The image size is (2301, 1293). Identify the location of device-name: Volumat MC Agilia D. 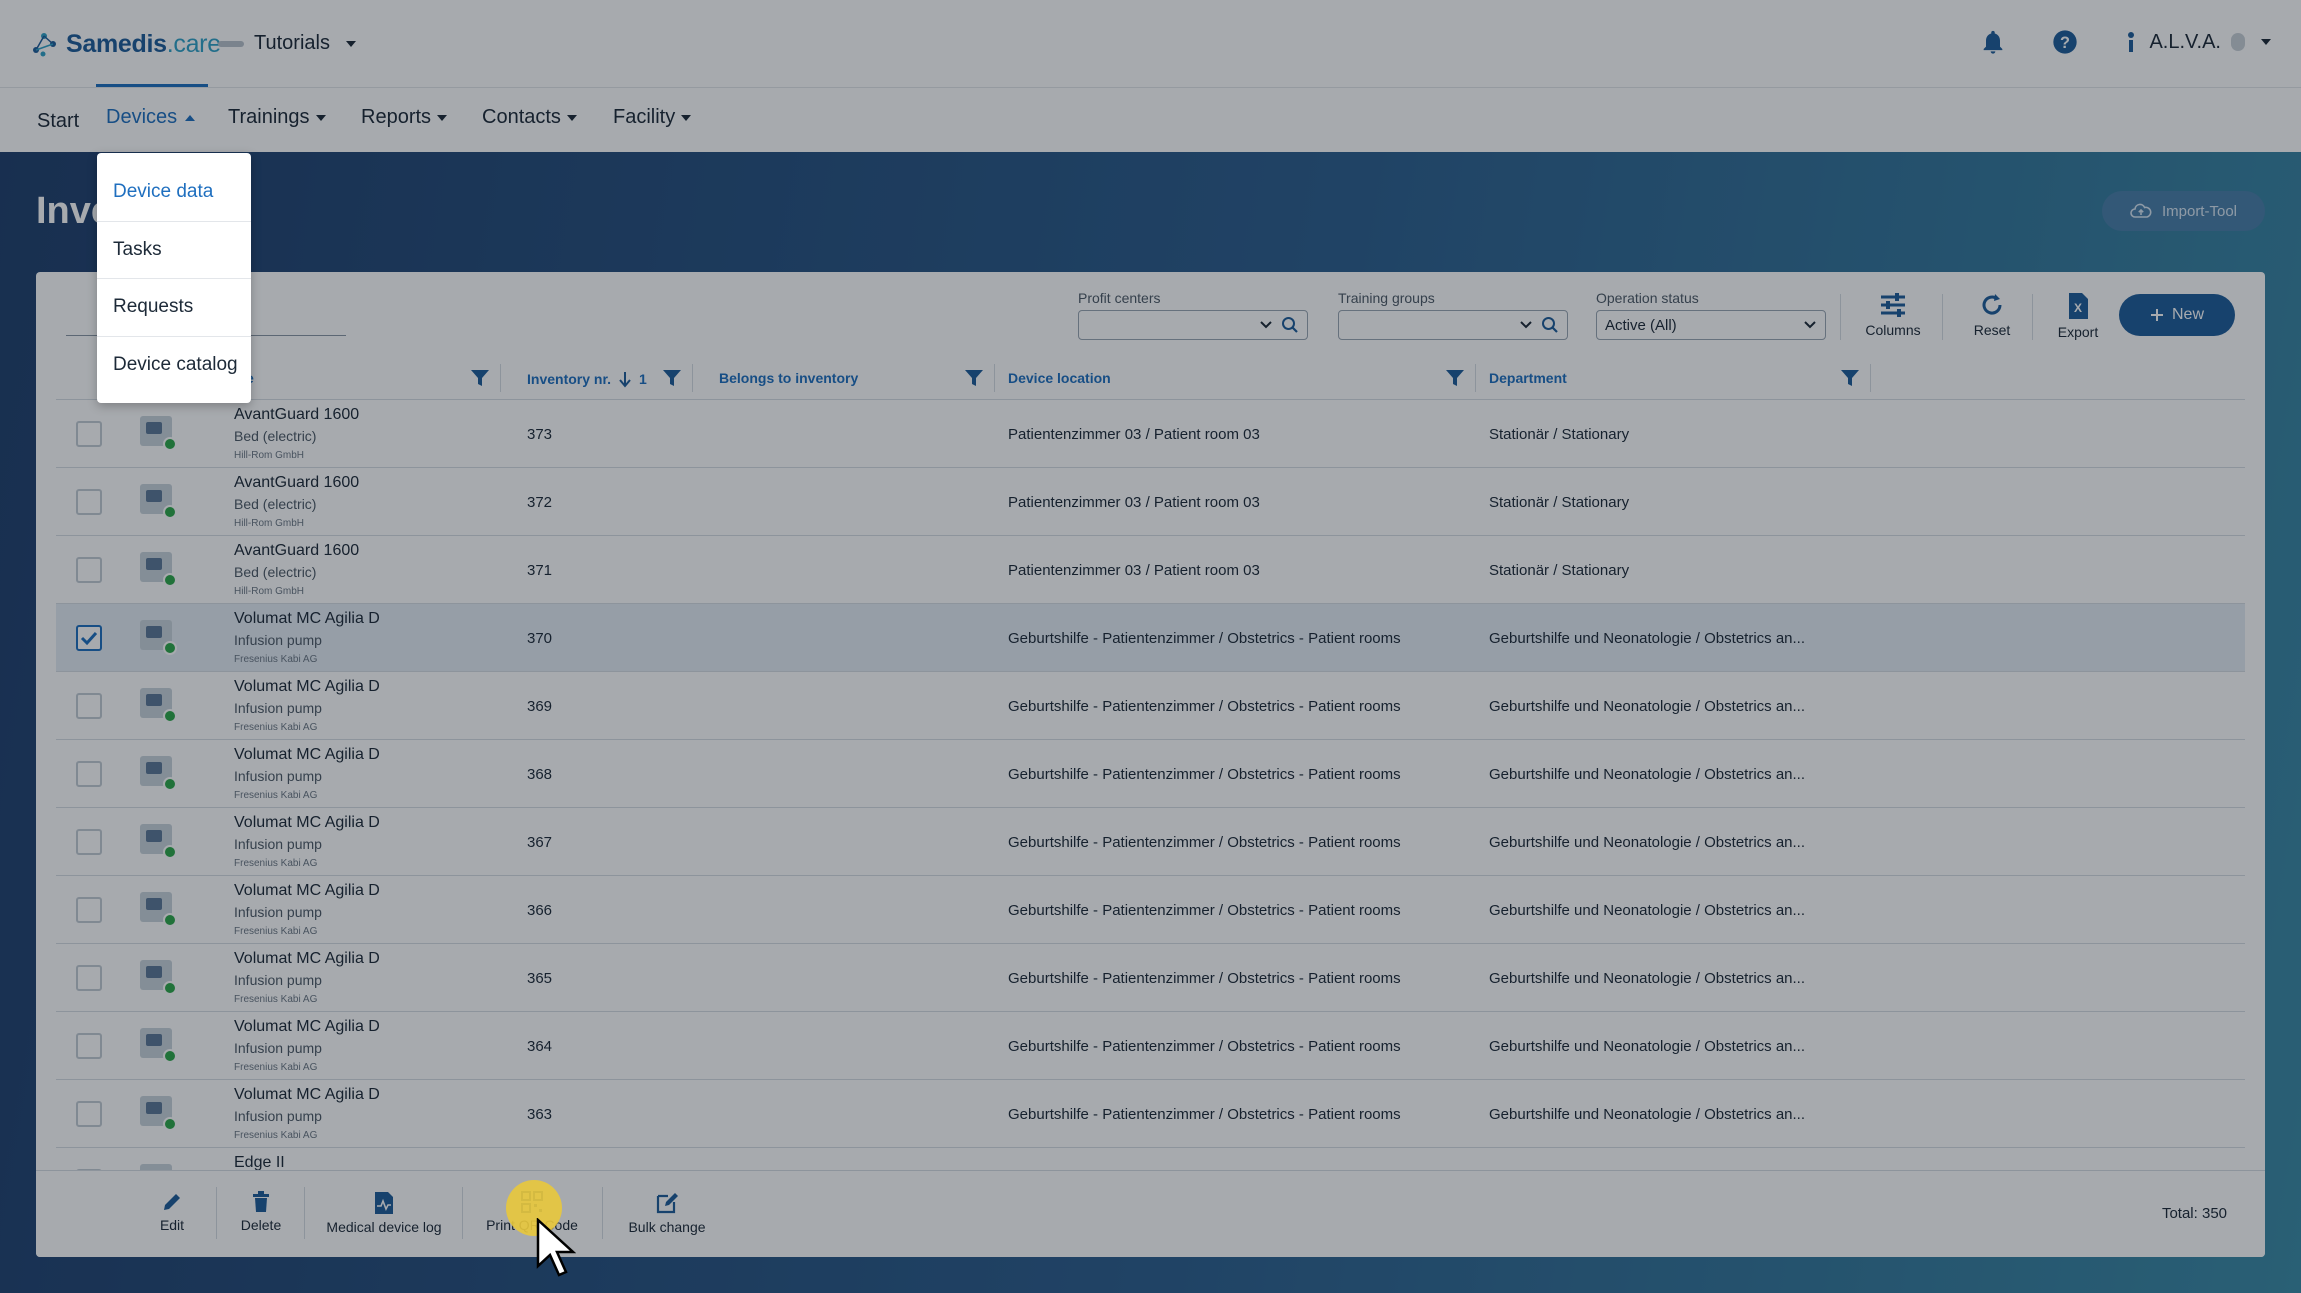
(307, 618).